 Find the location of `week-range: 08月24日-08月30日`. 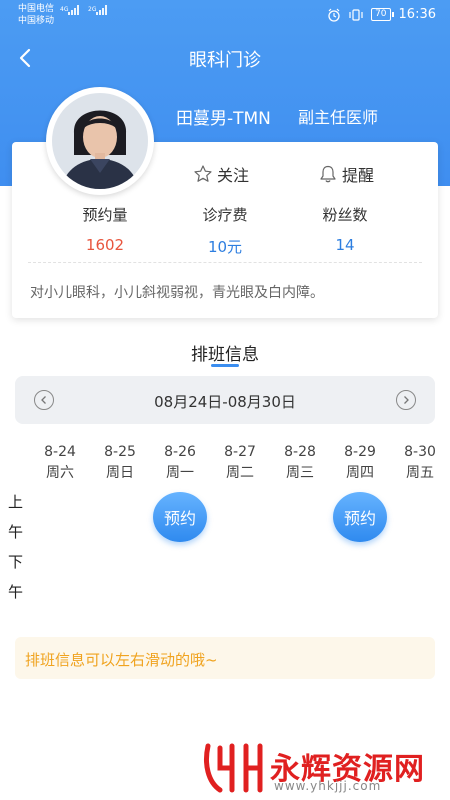

week-range: 08月24日-08月30日 is located at coordinates (225, 402).